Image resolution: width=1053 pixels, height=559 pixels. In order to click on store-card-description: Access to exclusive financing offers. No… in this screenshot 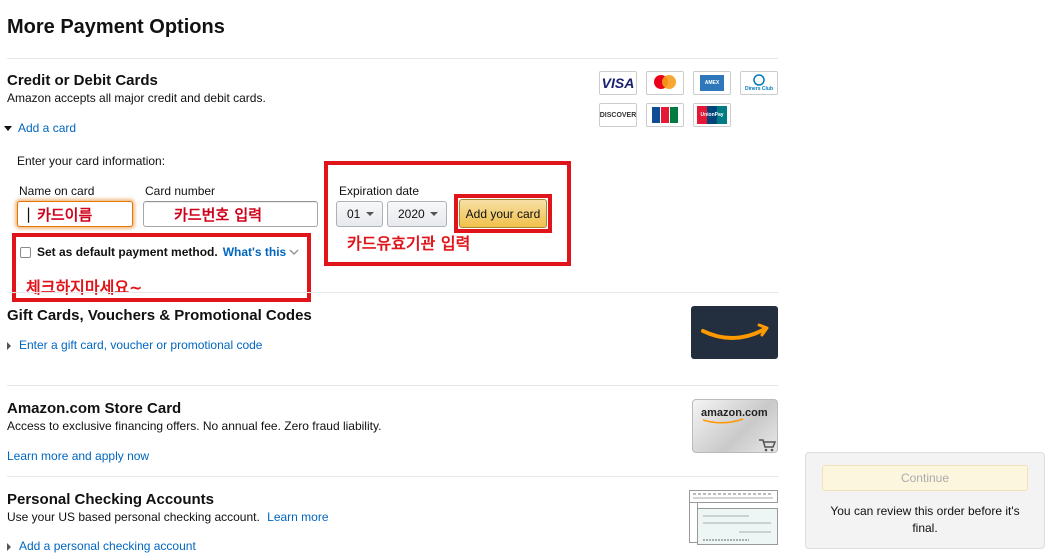, I will do `click(194, 426)`.